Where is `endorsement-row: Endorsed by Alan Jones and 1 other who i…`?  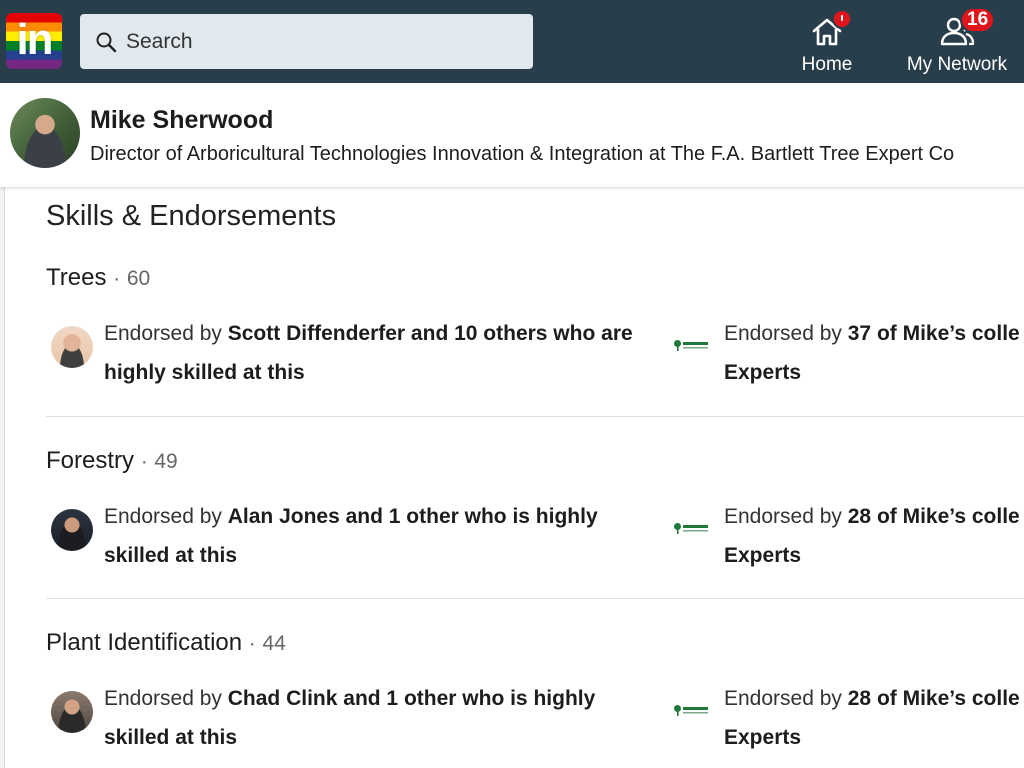
endorsement-row: Endorsed by Alan Jones and 1 other who i… is located at coordinates (535, 539).